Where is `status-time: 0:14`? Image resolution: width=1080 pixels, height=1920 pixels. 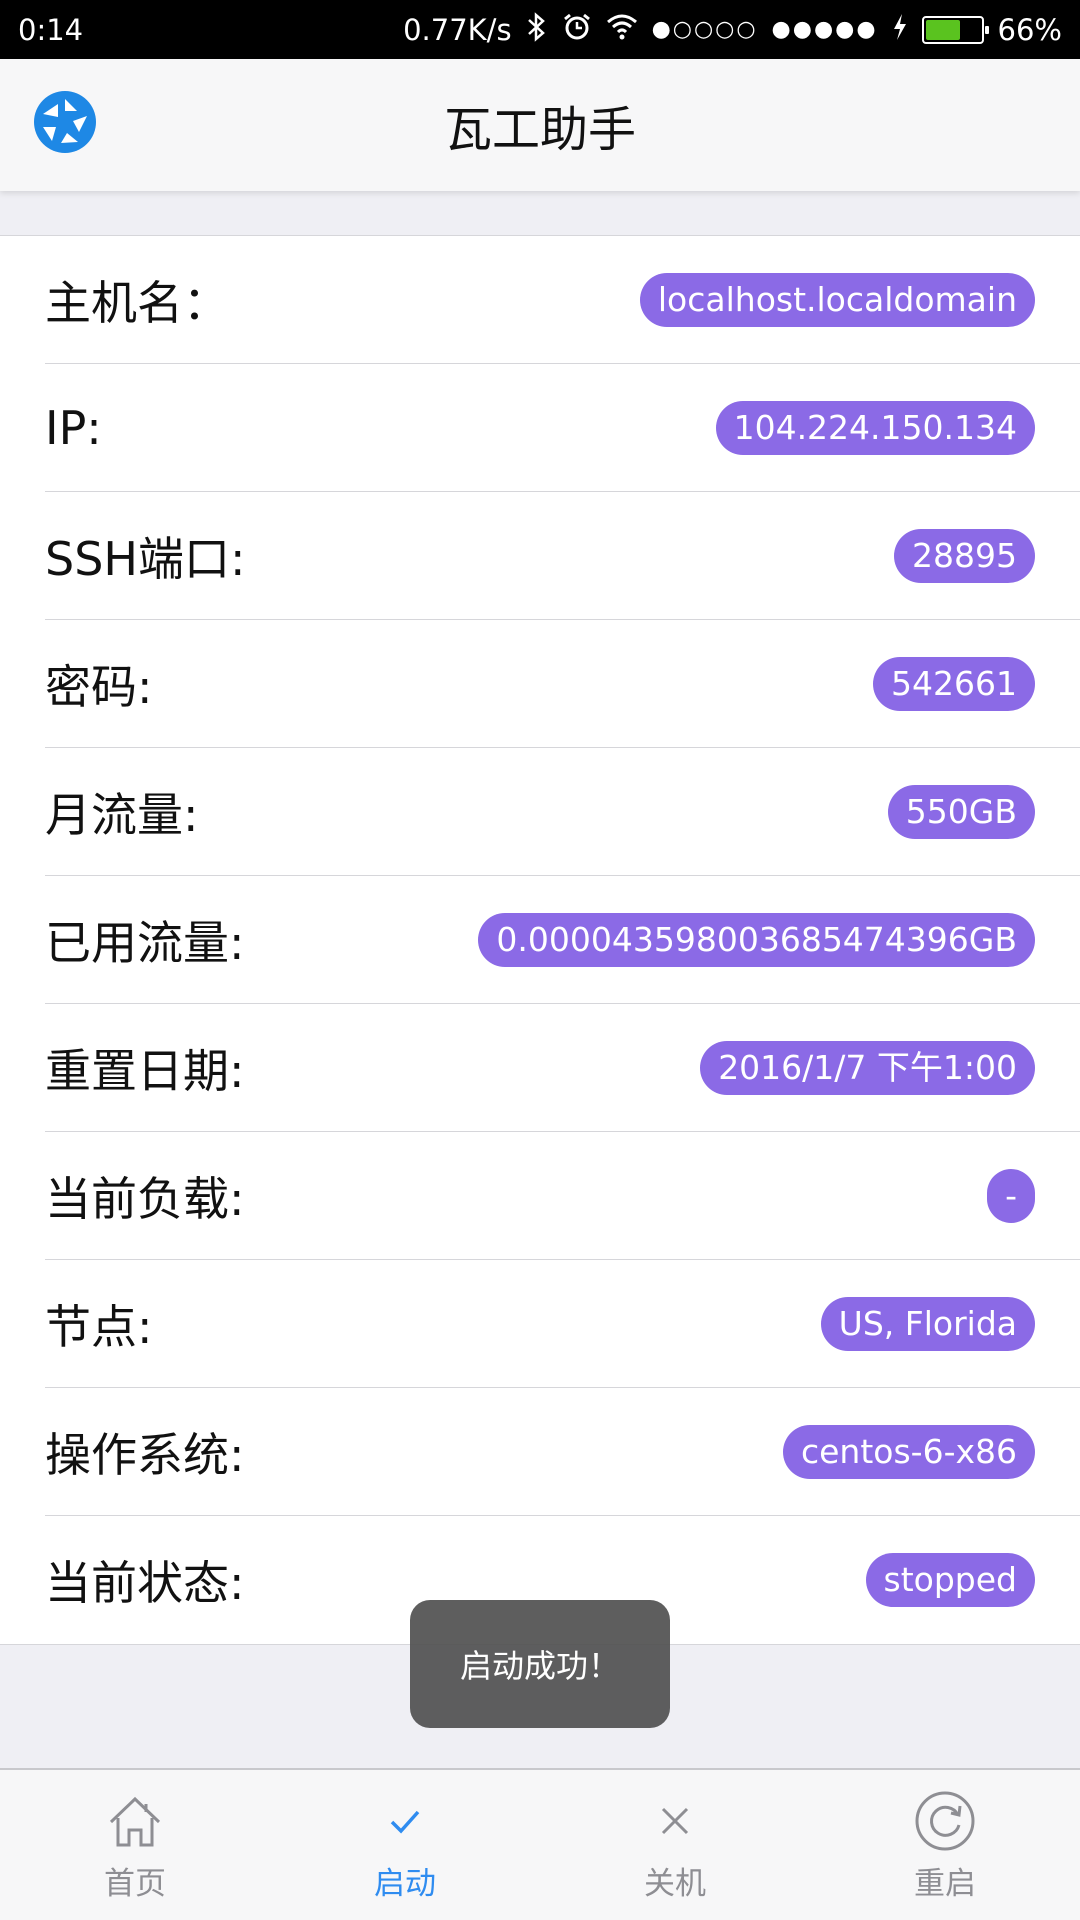
status-time: 0:14 is located at coordinates (51, 29).